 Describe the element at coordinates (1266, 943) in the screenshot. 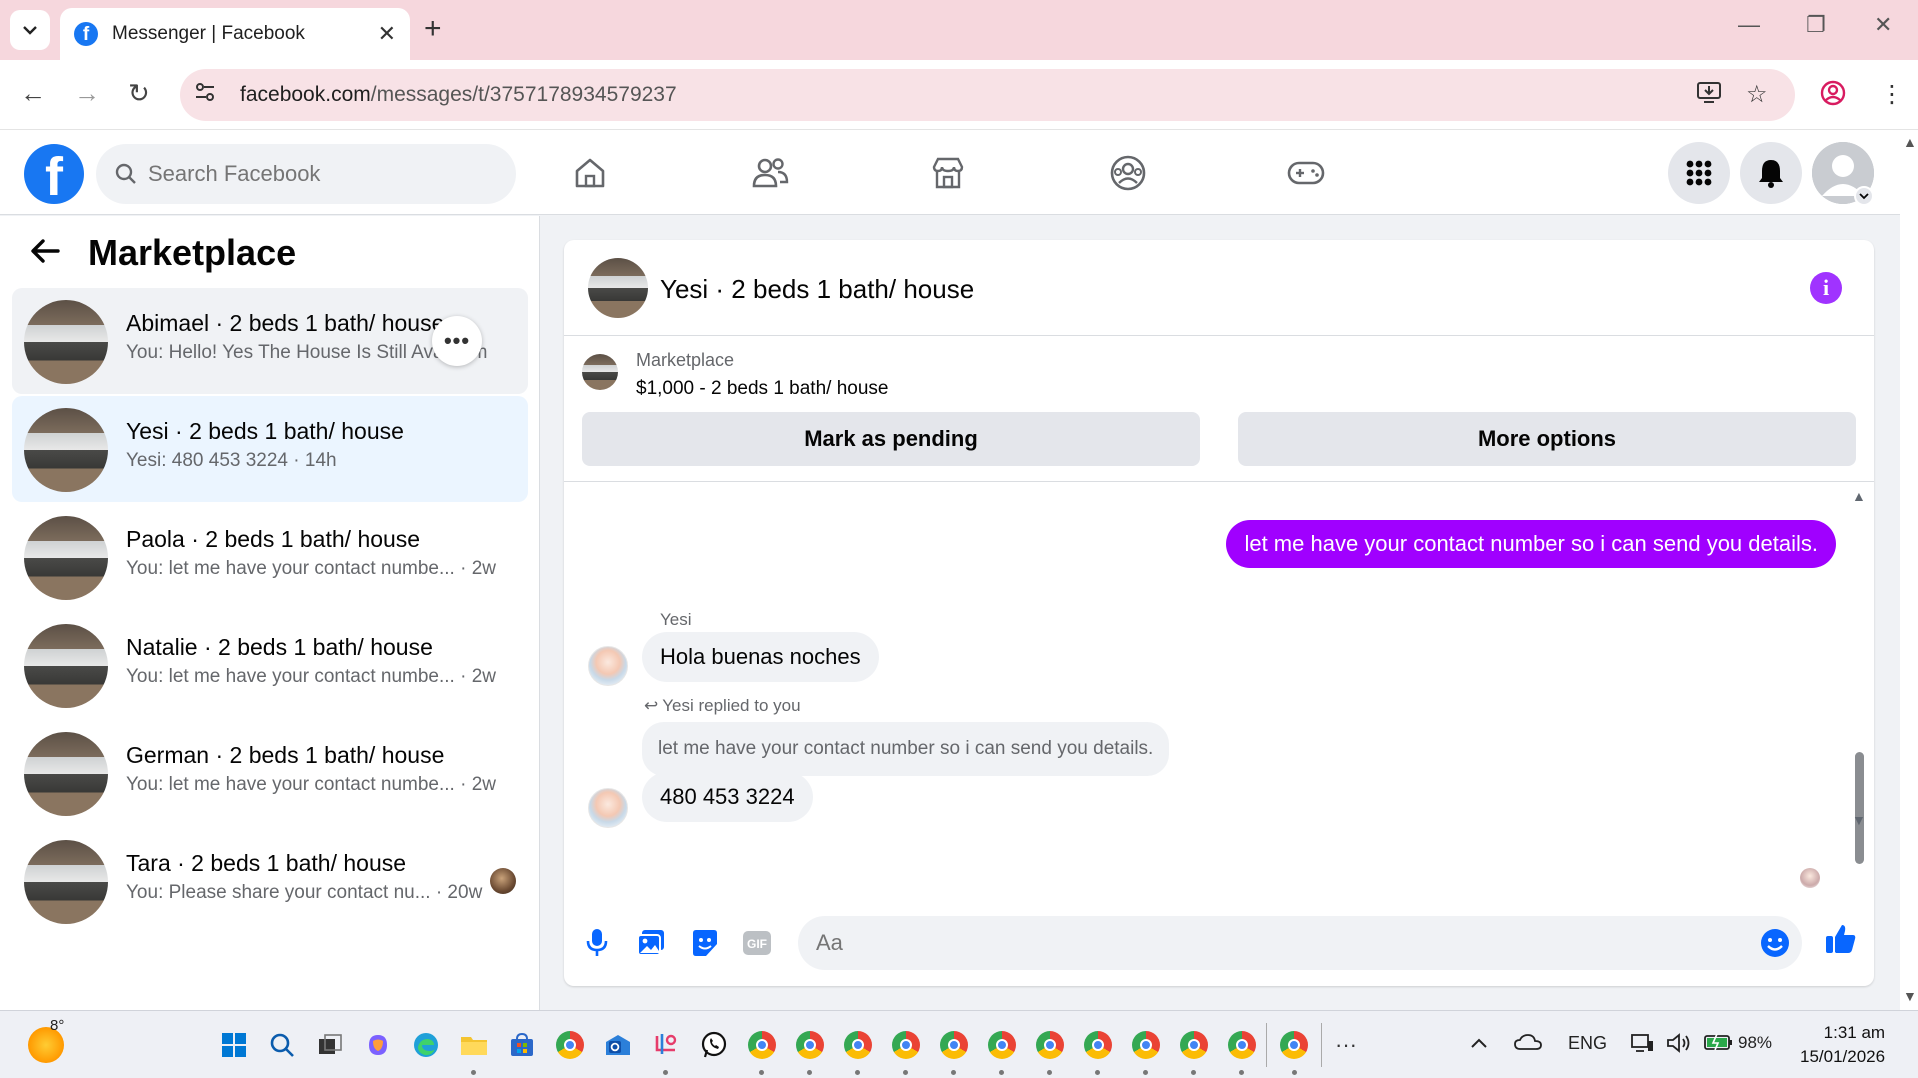

I see `message-input` at that location.